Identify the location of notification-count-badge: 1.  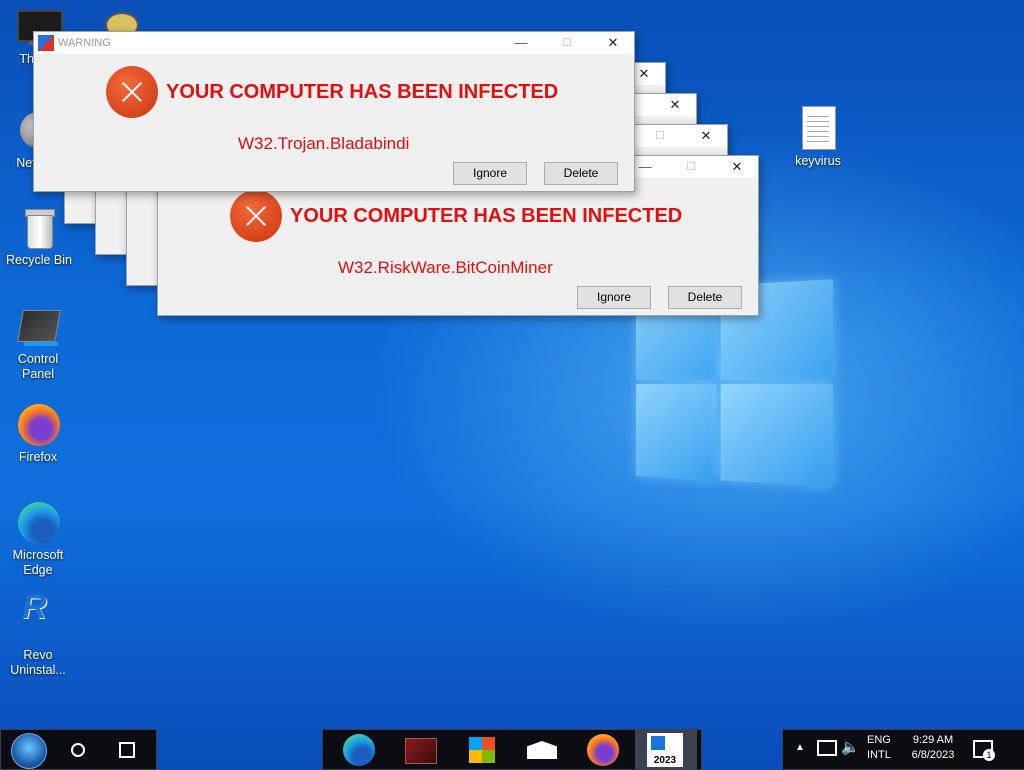
(989, 755).